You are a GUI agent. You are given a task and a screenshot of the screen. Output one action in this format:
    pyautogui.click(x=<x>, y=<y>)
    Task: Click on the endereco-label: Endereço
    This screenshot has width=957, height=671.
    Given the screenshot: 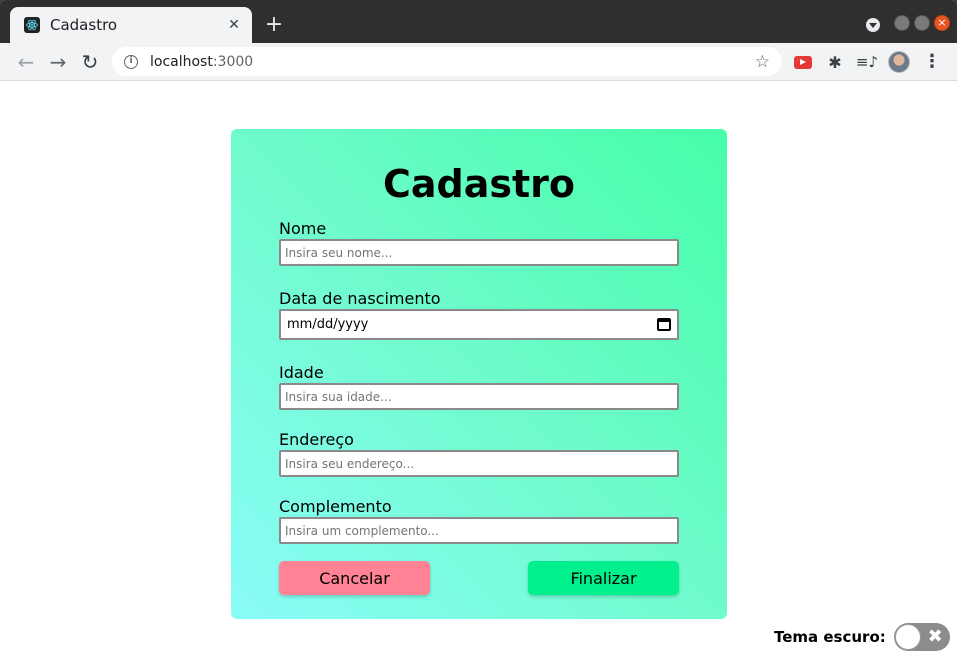 What is the action you would take?
    pyautogui.click(x=316, y=439)
    